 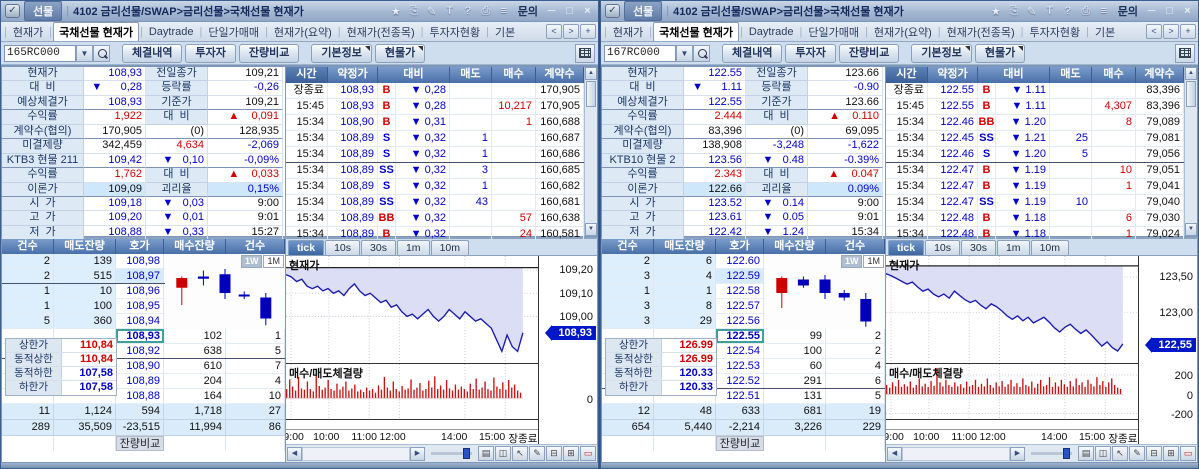 I want to click on tab-basic: 기본, so click(x=505, y=32).